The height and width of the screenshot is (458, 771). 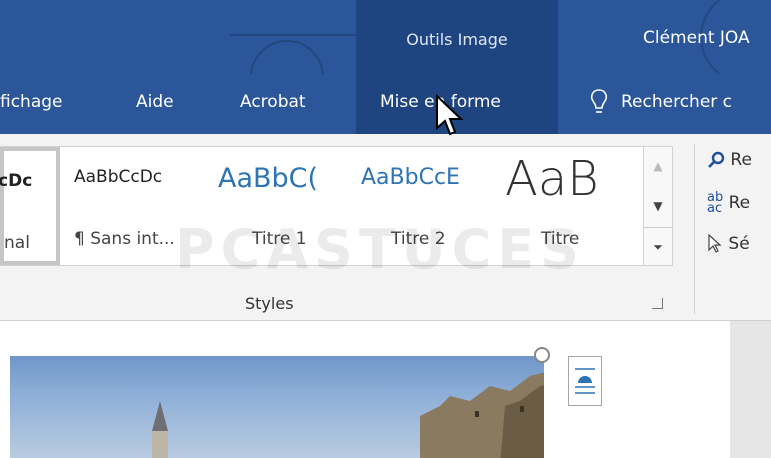 I want to click on find-button: Re, so click(x=729, y=160).